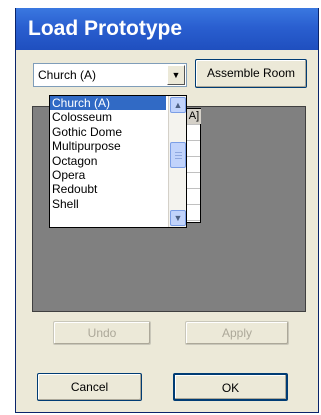 The width and height of the screenshot is (321, 415). Describe the element at coordinates (230, 387) in the screenshot. I see `ok-button: OK` at that location.